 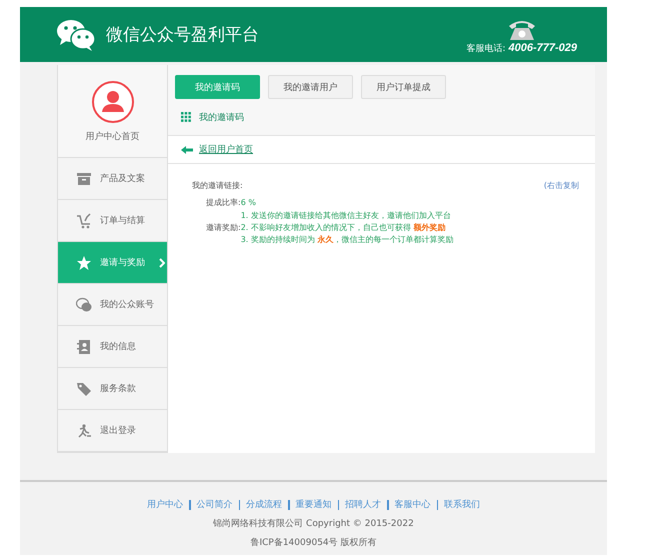 What do you see at coordinates (217, 186) in the screenshot?
I see `invite-link-label: 我的邀请链接:` at bounding box center [217, 186].